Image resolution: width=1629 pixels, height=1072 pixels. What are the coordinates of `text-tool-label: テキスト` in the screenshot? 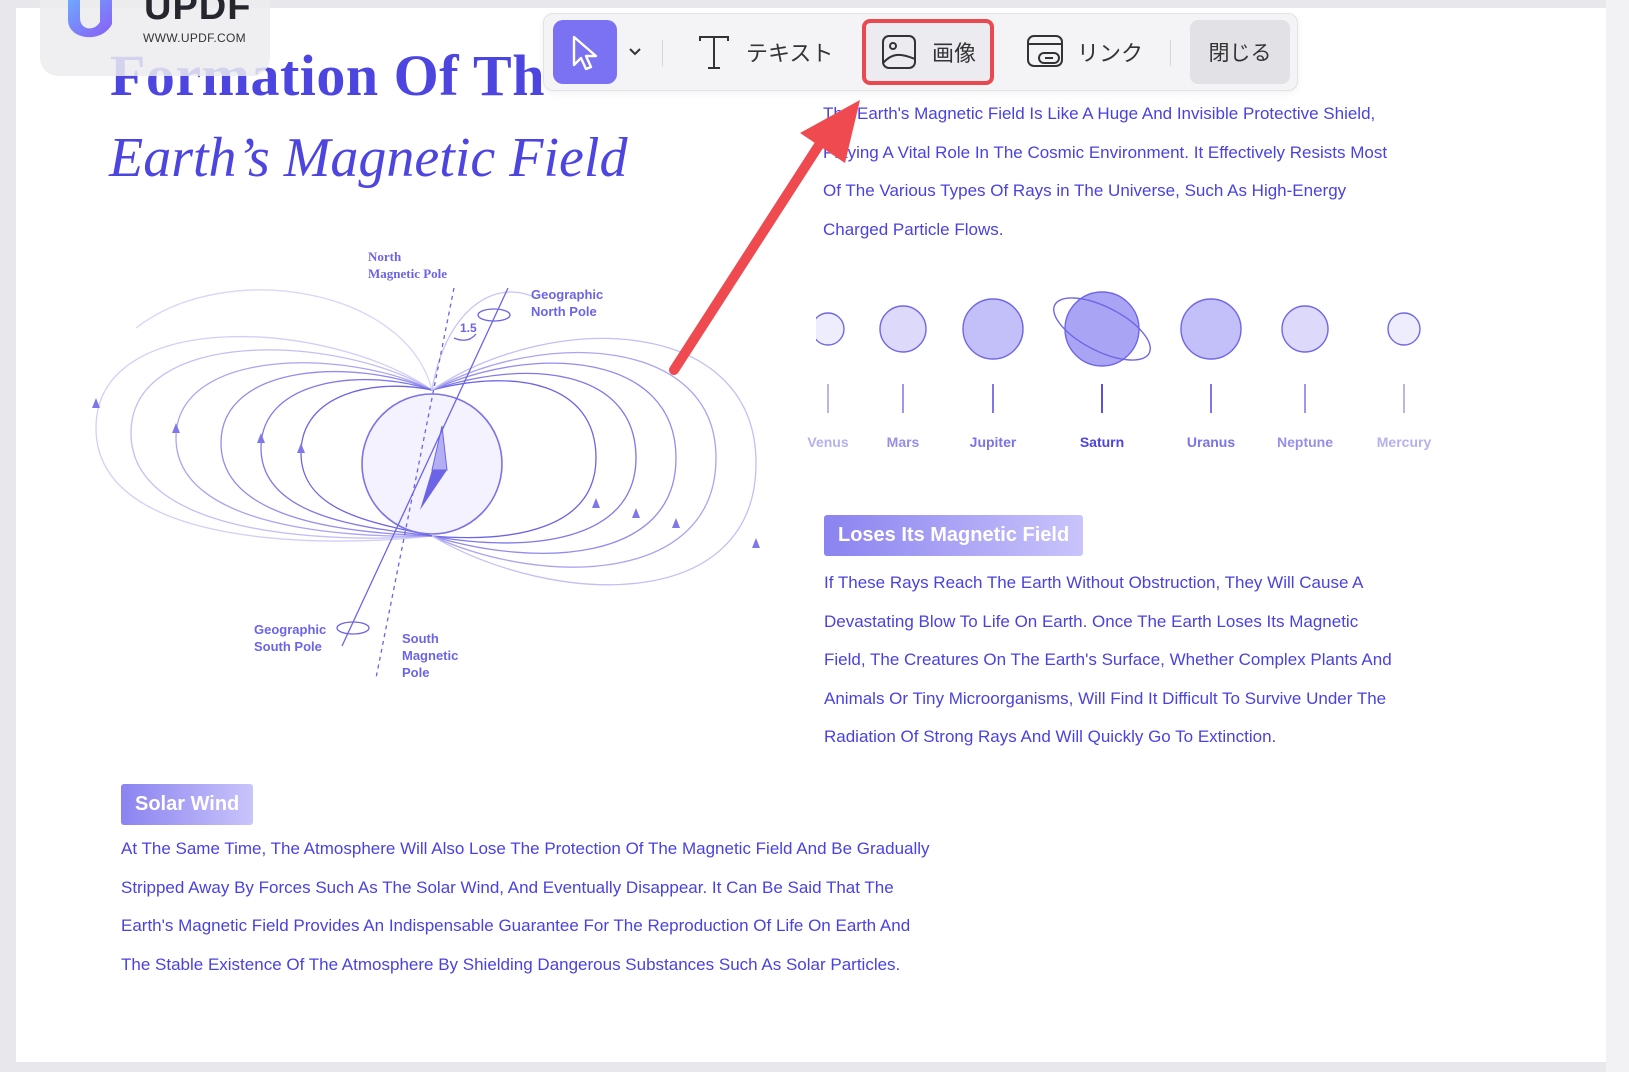 It's located at (790, 54).